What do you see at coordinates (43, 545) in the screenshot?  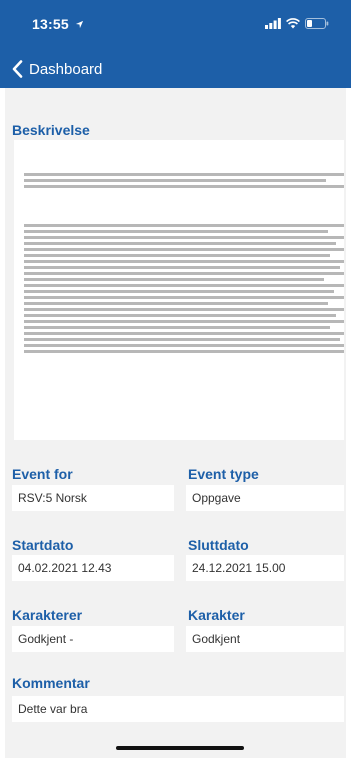 I see `startdato-label: Startdato` at bounding box center [43, 545].